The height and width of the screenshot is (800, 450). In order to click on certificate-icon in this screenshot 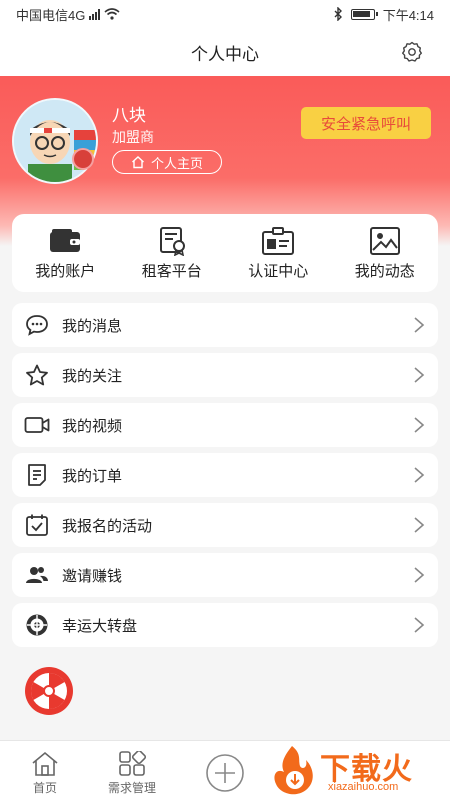, I will do `click(172, 241)`.